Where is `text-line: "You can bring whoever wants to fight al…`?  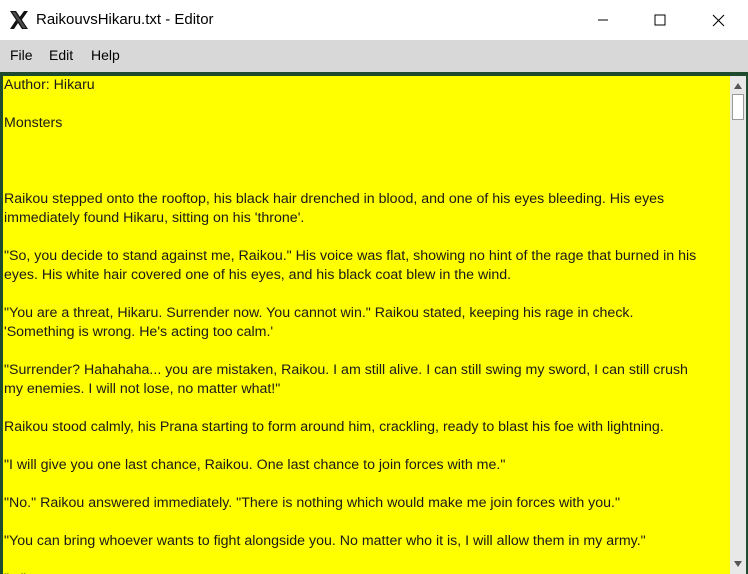
text-line: "You can bring whoever wants to fight al… is located at coordinates (325, 541).